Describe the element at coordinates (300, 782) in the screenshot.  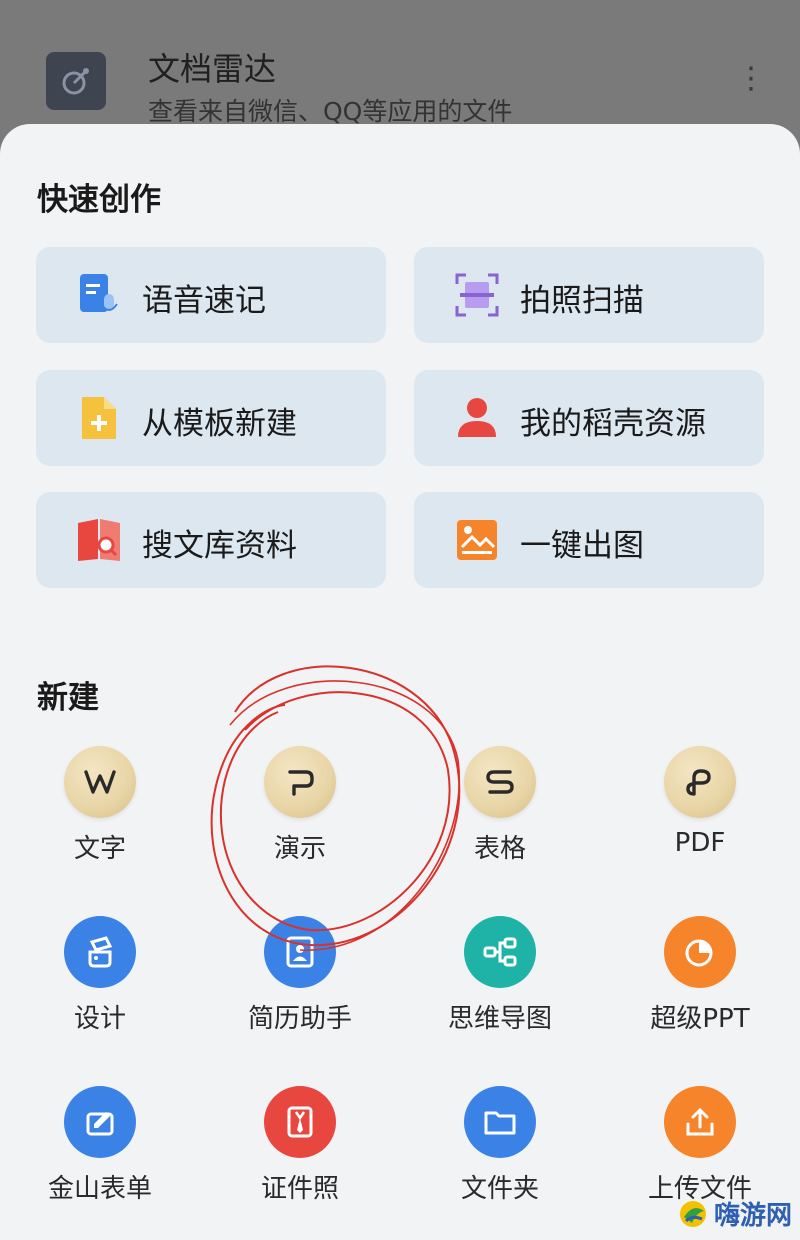
I see `presentation-p-icon` at that location.